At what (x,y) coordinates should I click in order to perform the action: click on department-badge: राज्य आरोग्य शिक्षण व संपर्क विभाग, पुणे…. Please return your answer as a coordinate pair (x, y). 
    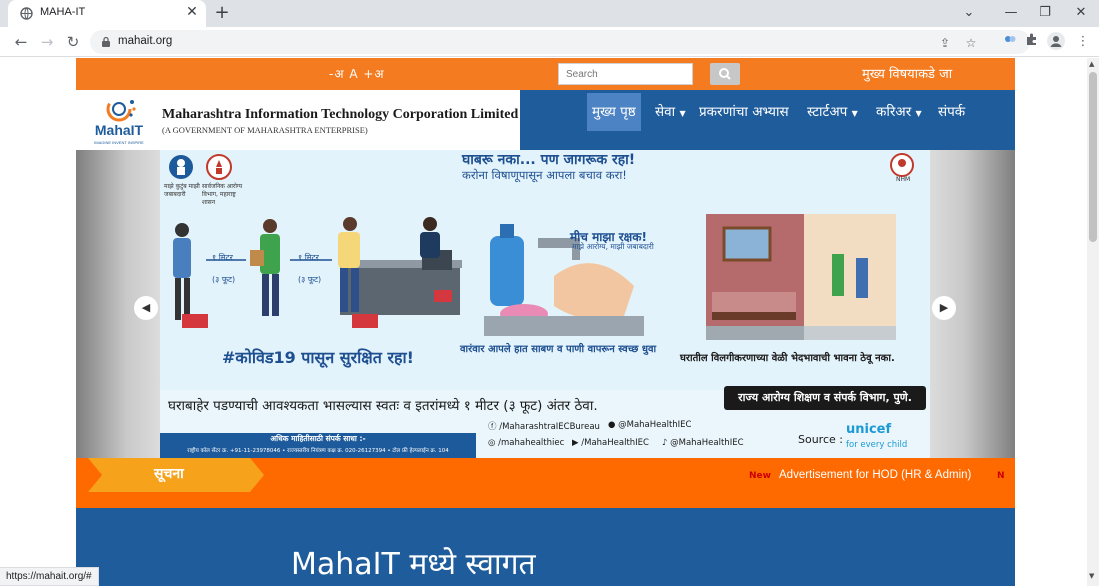
    Looking at the image, I should click on (825, 398).